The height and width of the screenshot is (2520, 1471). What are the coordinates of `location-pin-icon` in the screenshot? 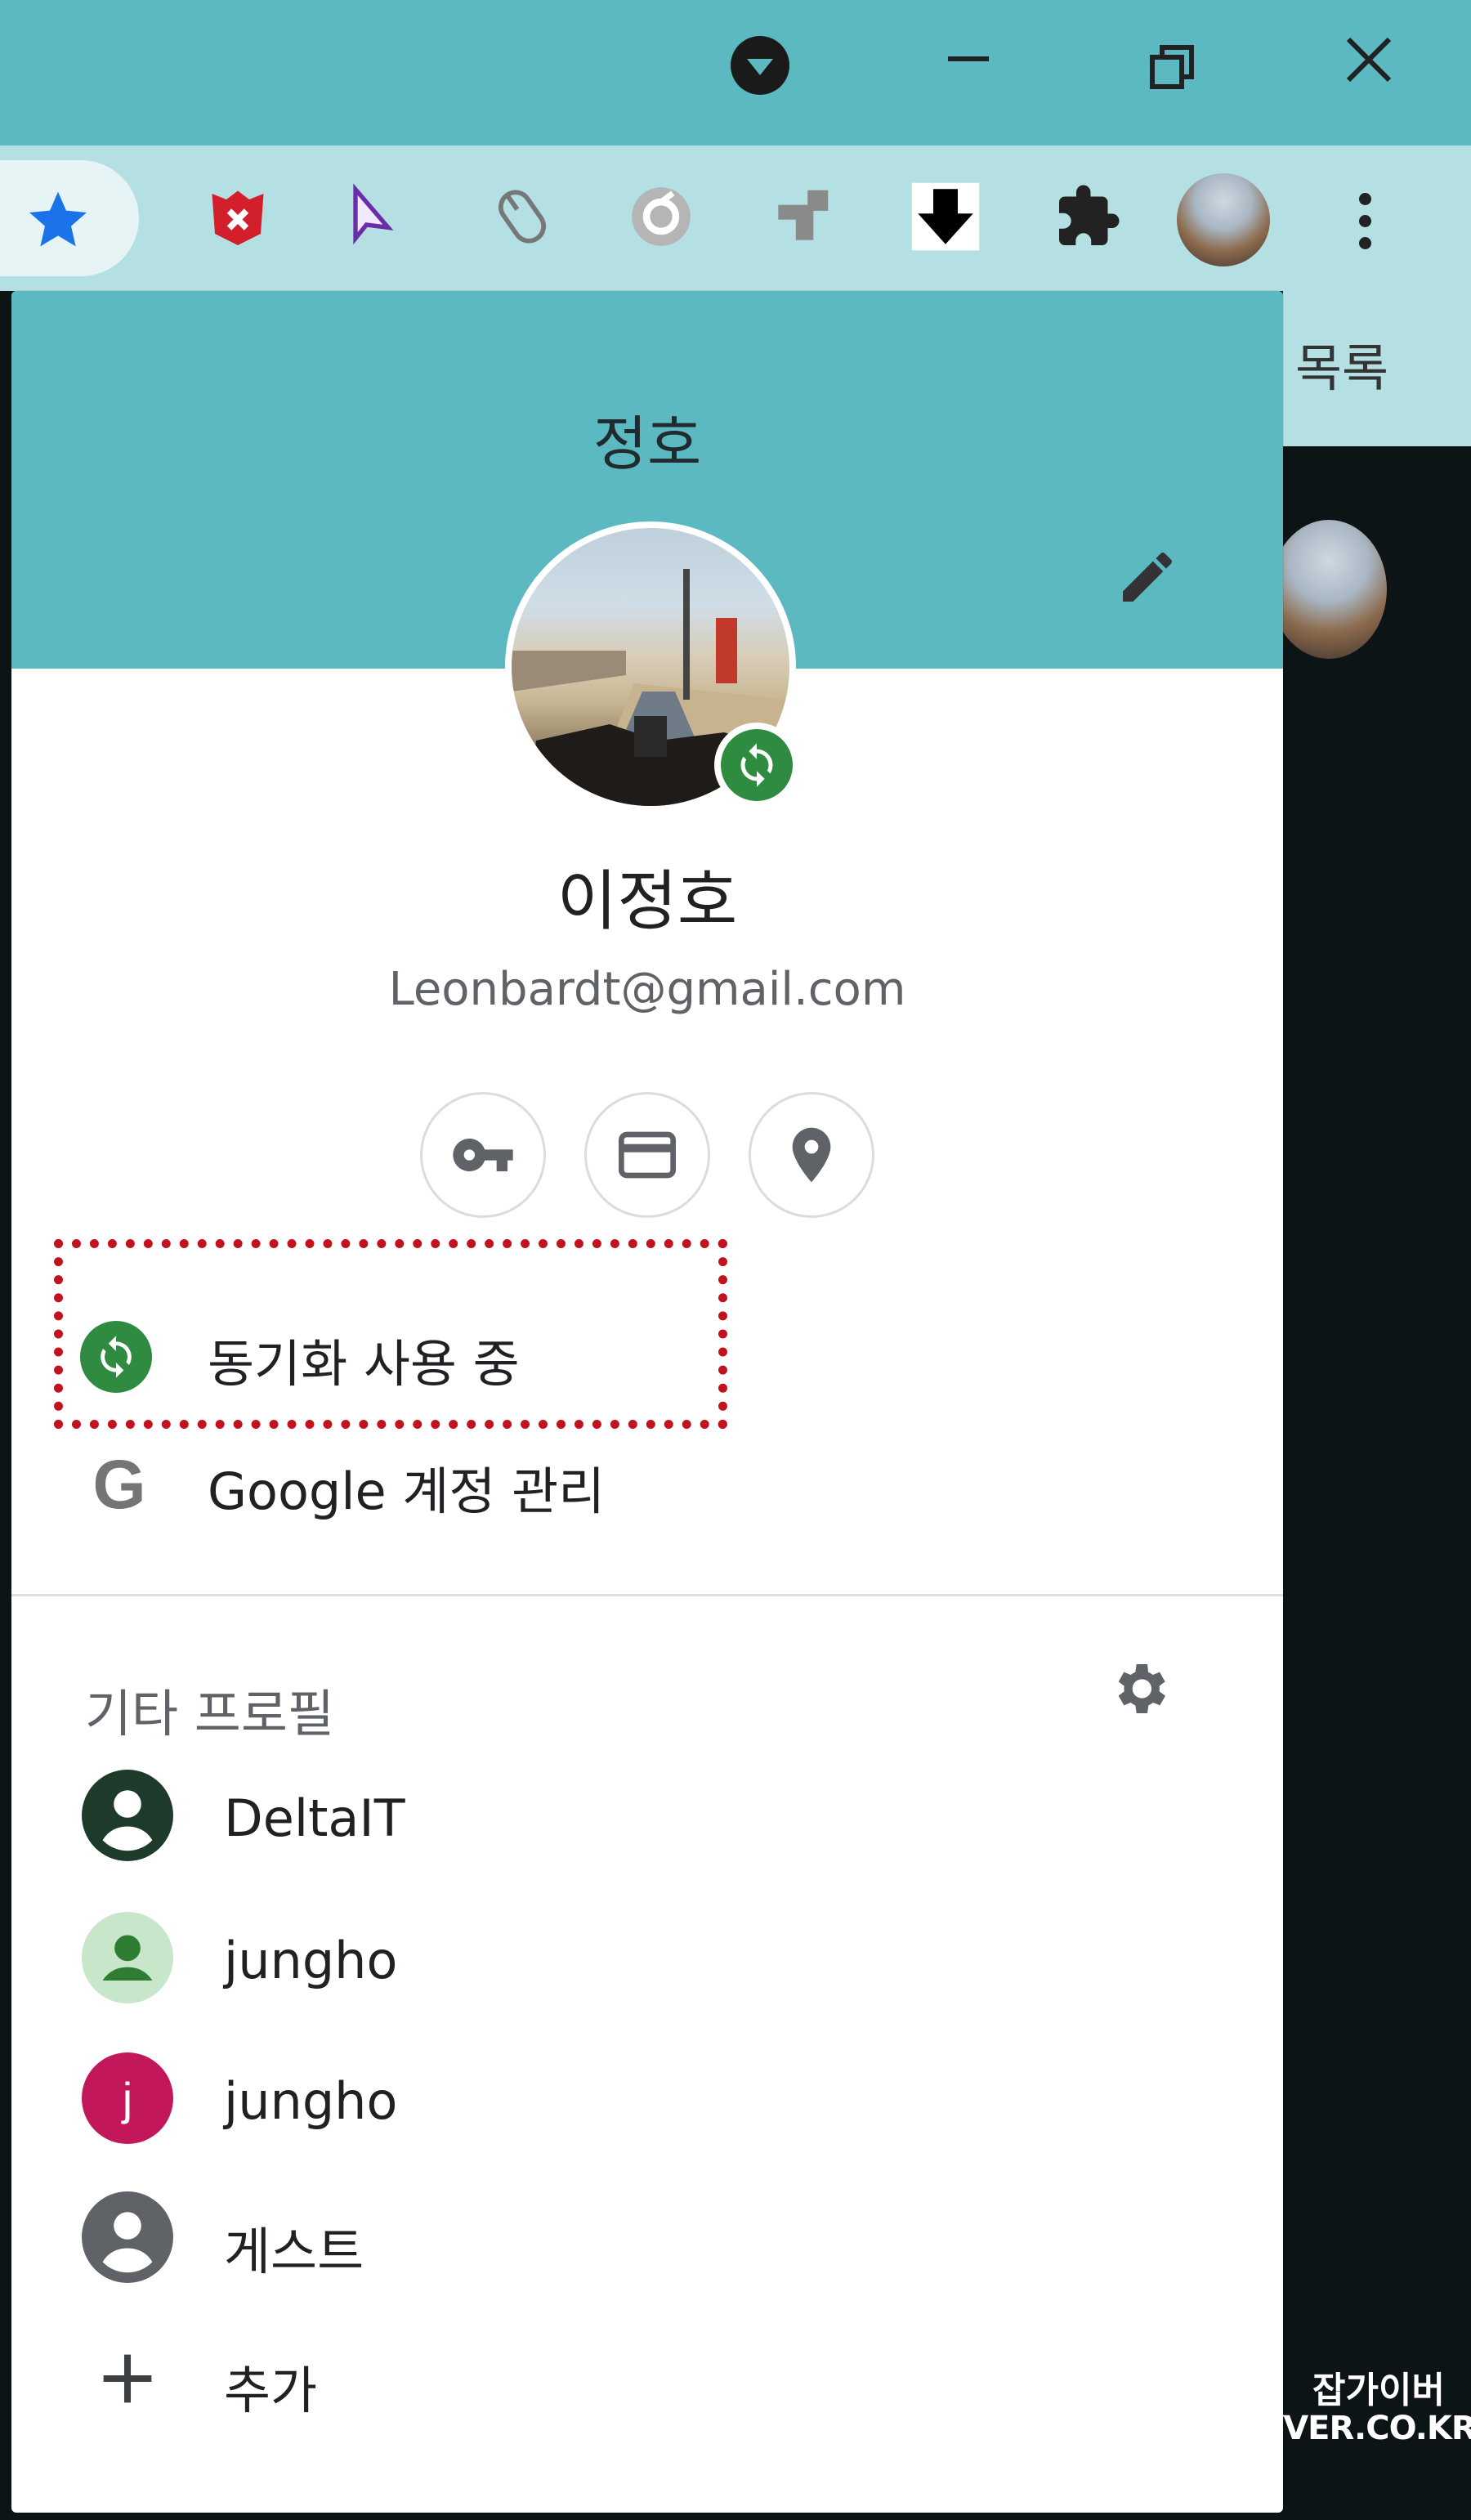 It's located at (811, 1155).